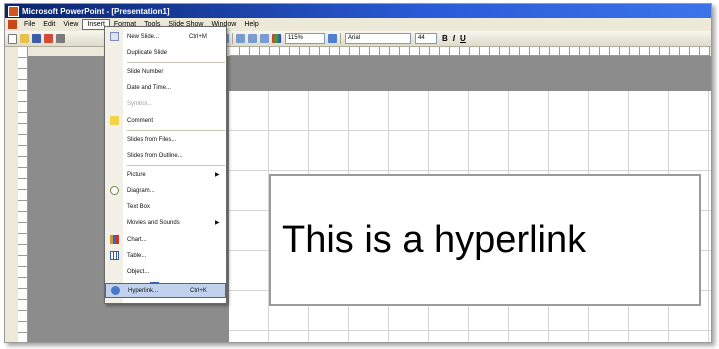  I want to click on menu-item-label: Comment, so click(140, 120).